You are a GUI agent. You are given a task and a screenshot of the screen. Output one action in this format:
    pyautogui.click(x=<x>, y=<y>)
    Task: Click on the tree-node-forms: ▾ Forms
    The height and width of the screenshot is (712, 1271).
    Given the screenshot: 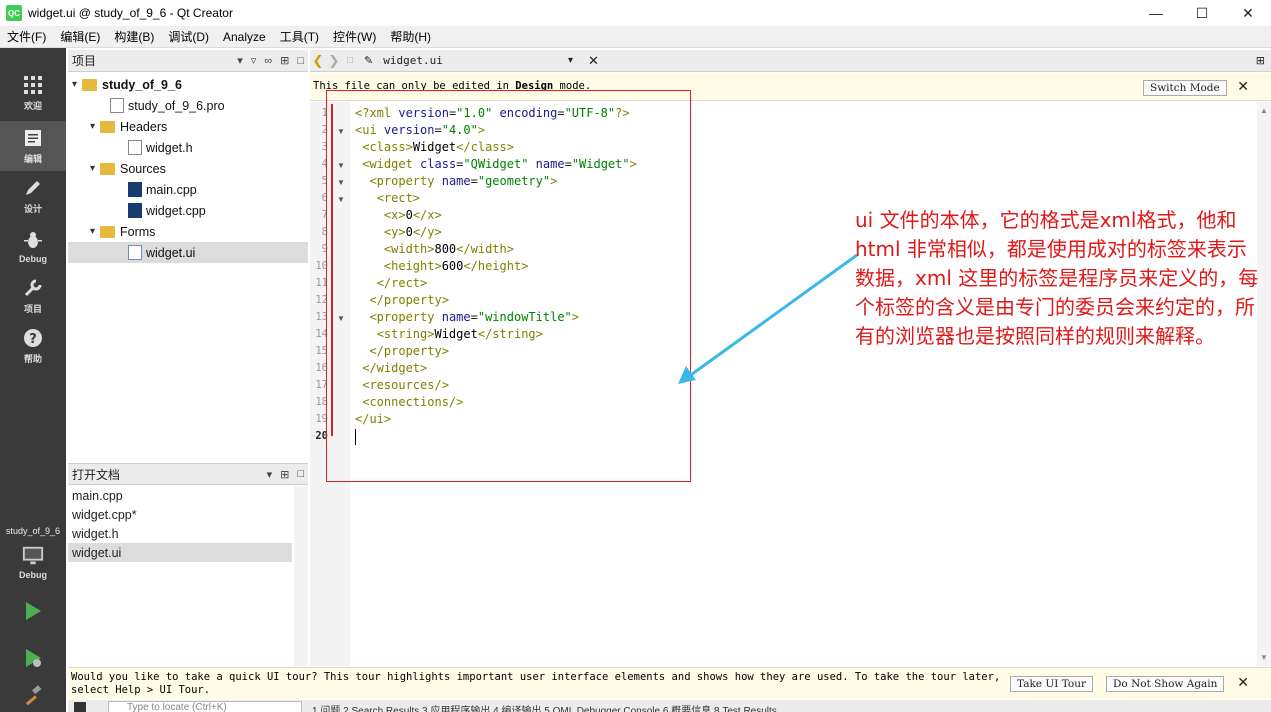 What is the action you would take?
    pyautogui.click(x=188, y=231)
    